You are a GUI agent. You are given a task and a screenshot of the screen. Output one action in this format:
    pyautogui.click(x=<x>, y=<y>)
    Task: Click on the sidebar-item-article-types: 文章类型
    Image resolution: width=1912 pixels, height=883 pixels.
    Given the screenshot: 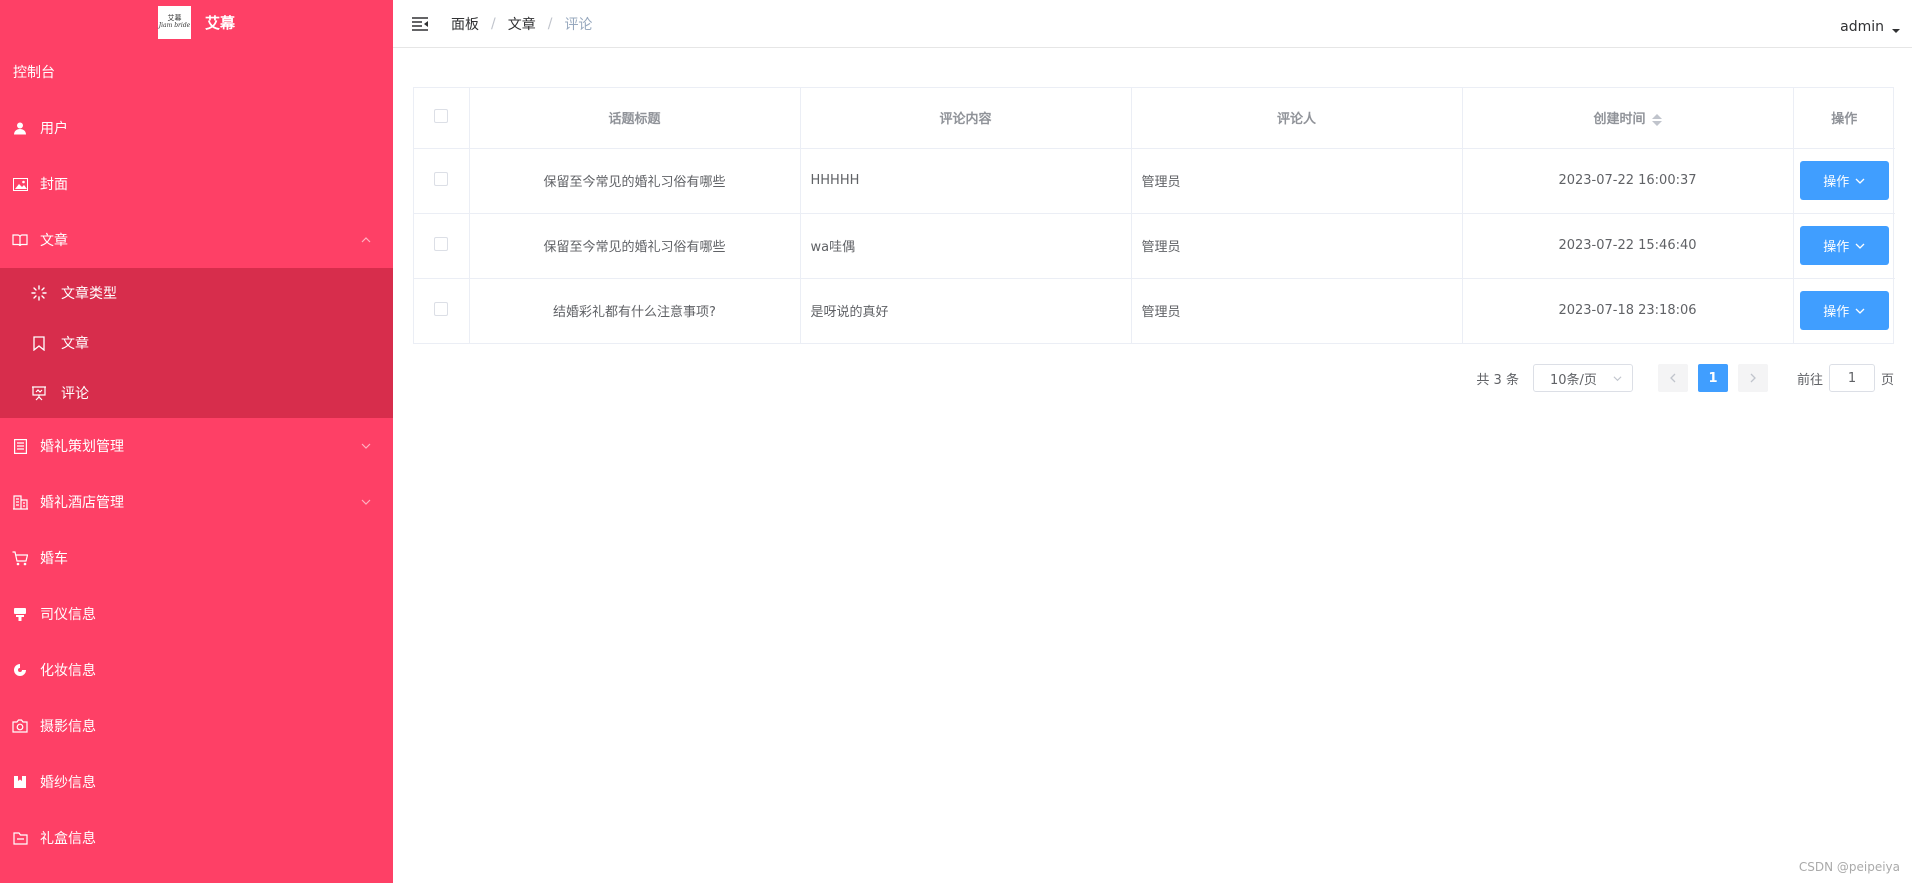 What is the action you would take?
    pyautogui.click(x=196, y=293)
    